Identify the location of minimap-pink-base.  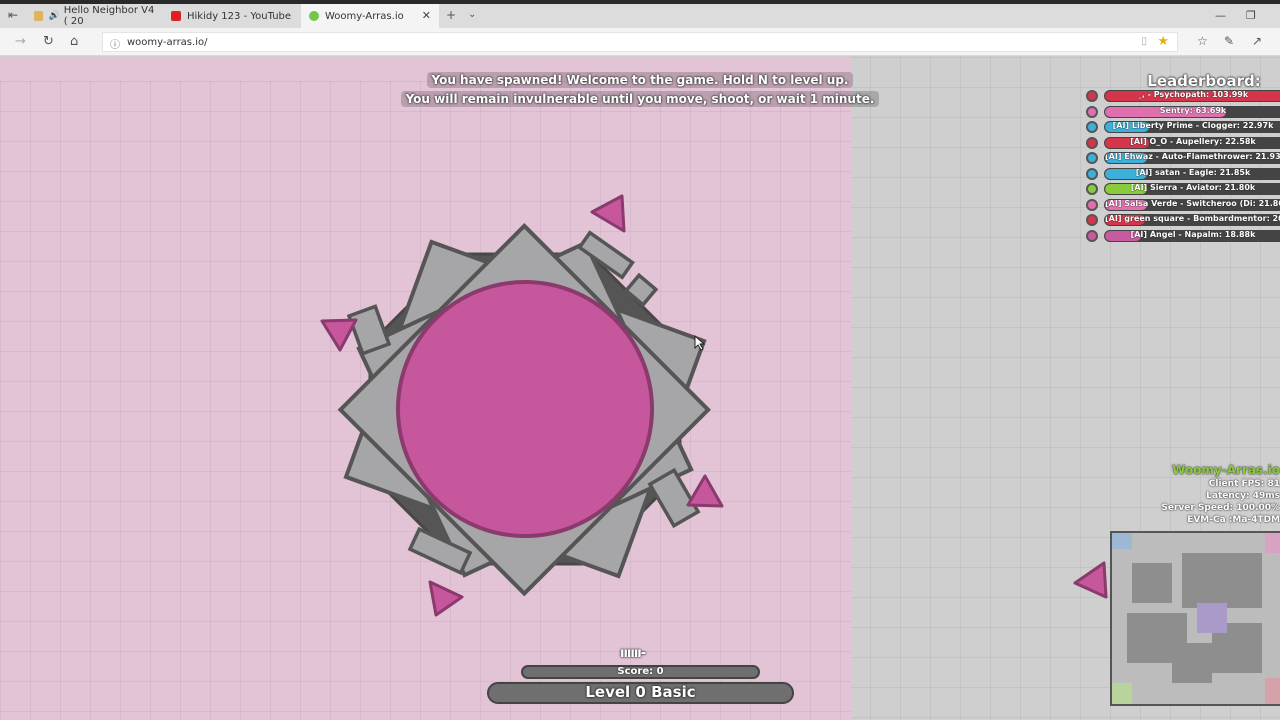
(1272, 543).